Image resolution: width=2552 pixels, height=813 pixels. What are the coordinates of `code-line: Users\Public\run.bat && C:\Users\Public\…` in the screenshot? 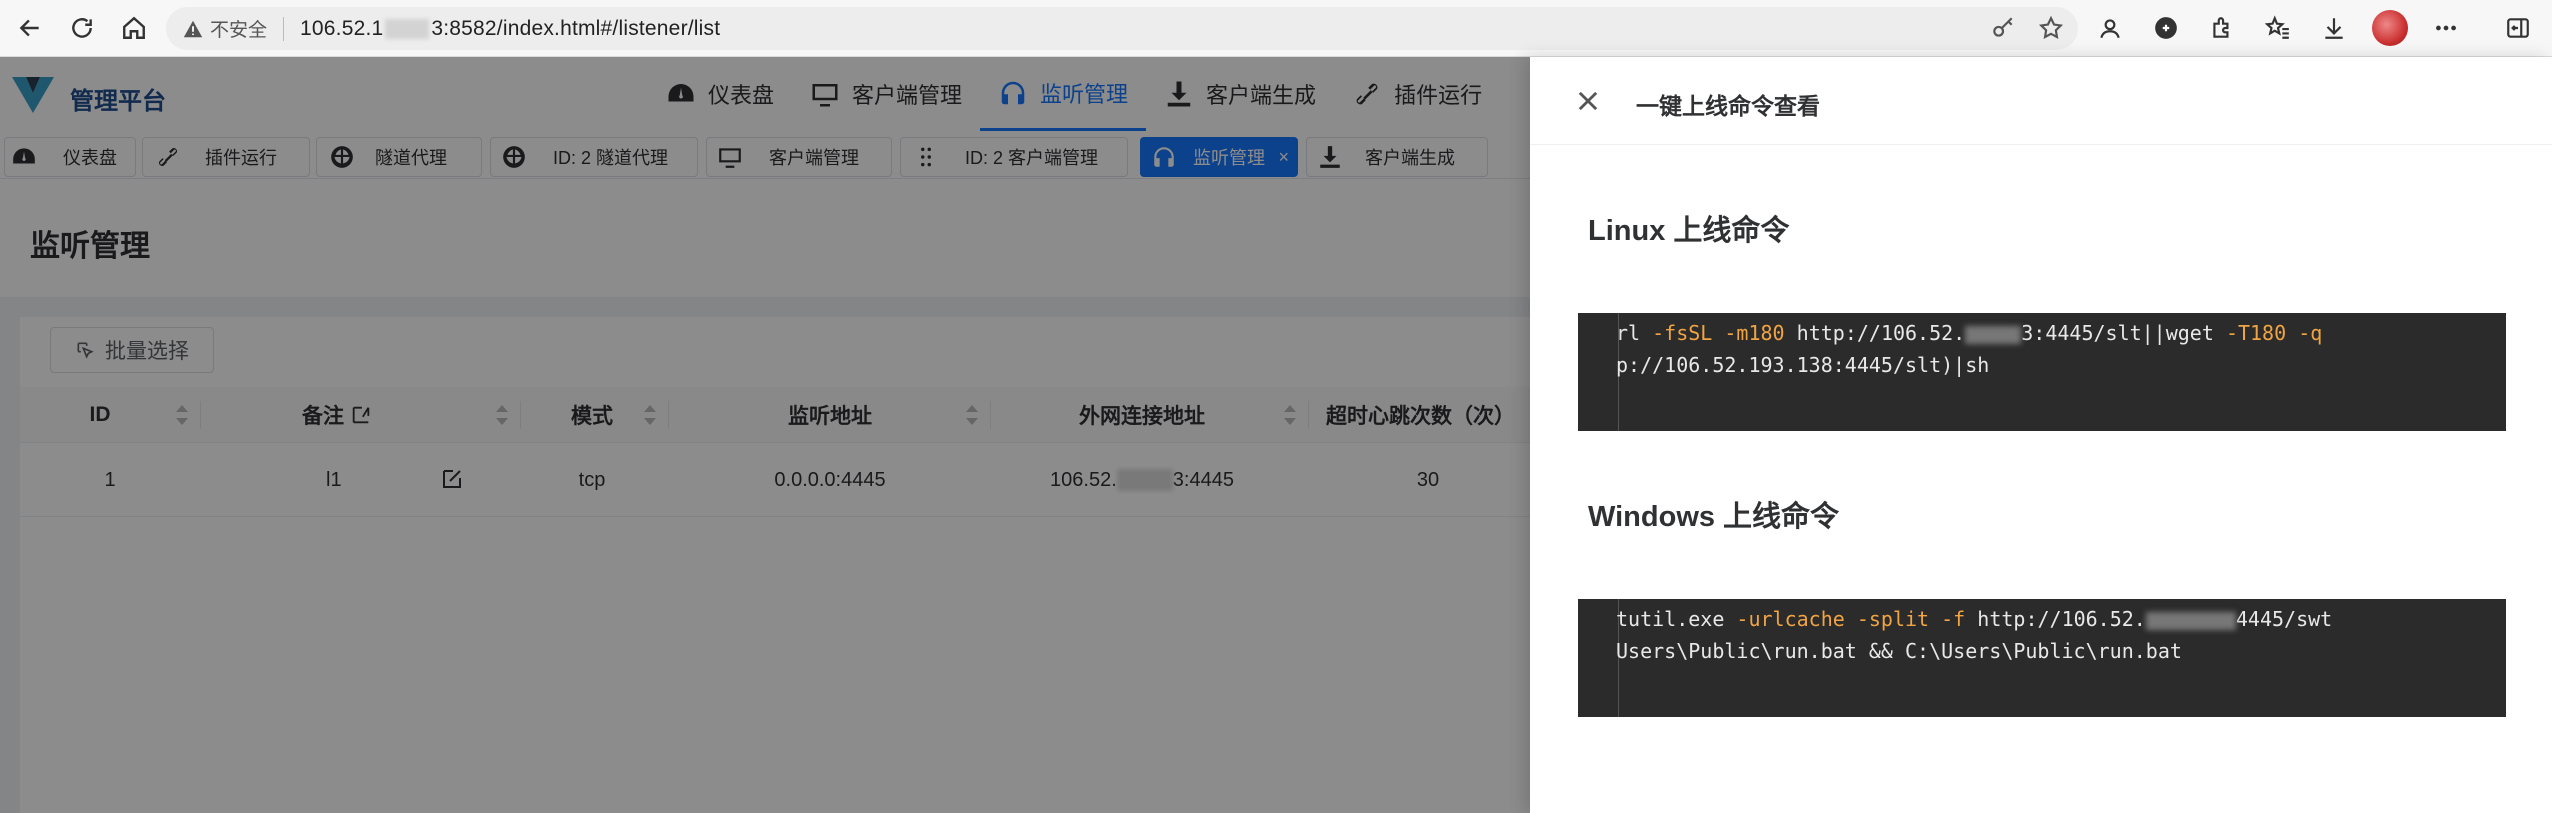 It's located at (1899, 651).